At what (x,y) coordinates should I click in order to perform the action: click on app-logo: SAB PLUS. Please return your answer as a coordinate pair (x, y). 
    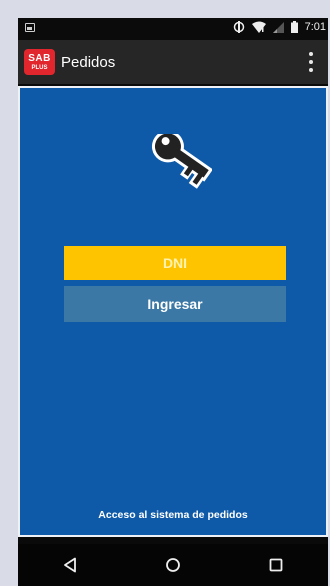
    Looking at the image, I should click on (39, 62).